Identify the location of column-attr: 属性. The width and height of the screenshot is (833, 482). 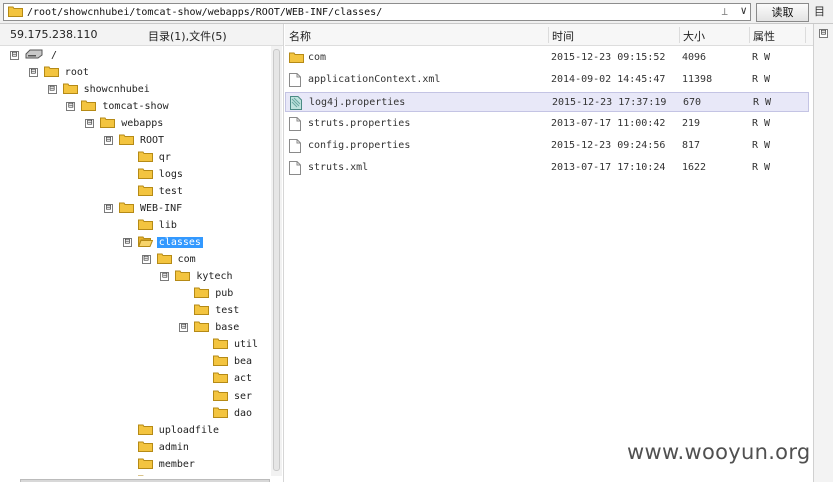
(764, 36).